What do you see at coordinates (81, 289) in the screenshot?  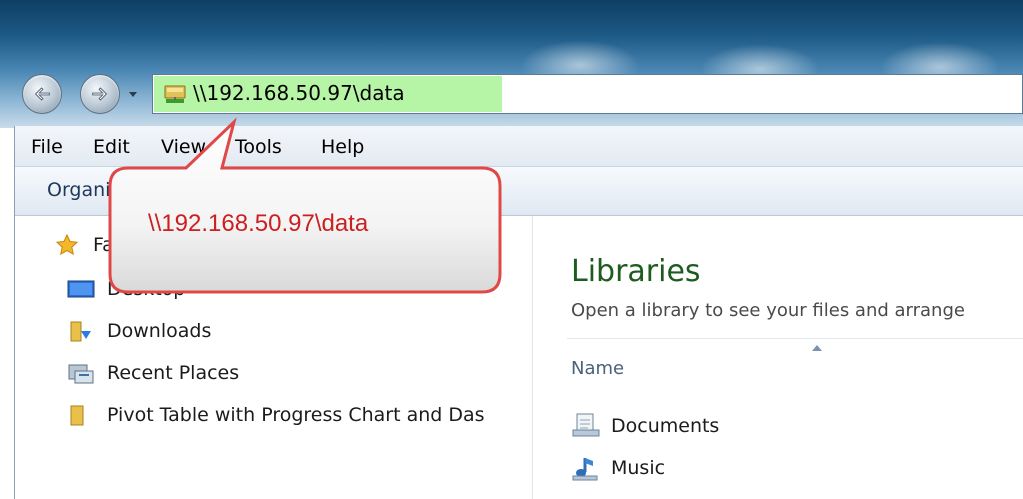 I see `desktop-icon` at bounding box center [81, 289].